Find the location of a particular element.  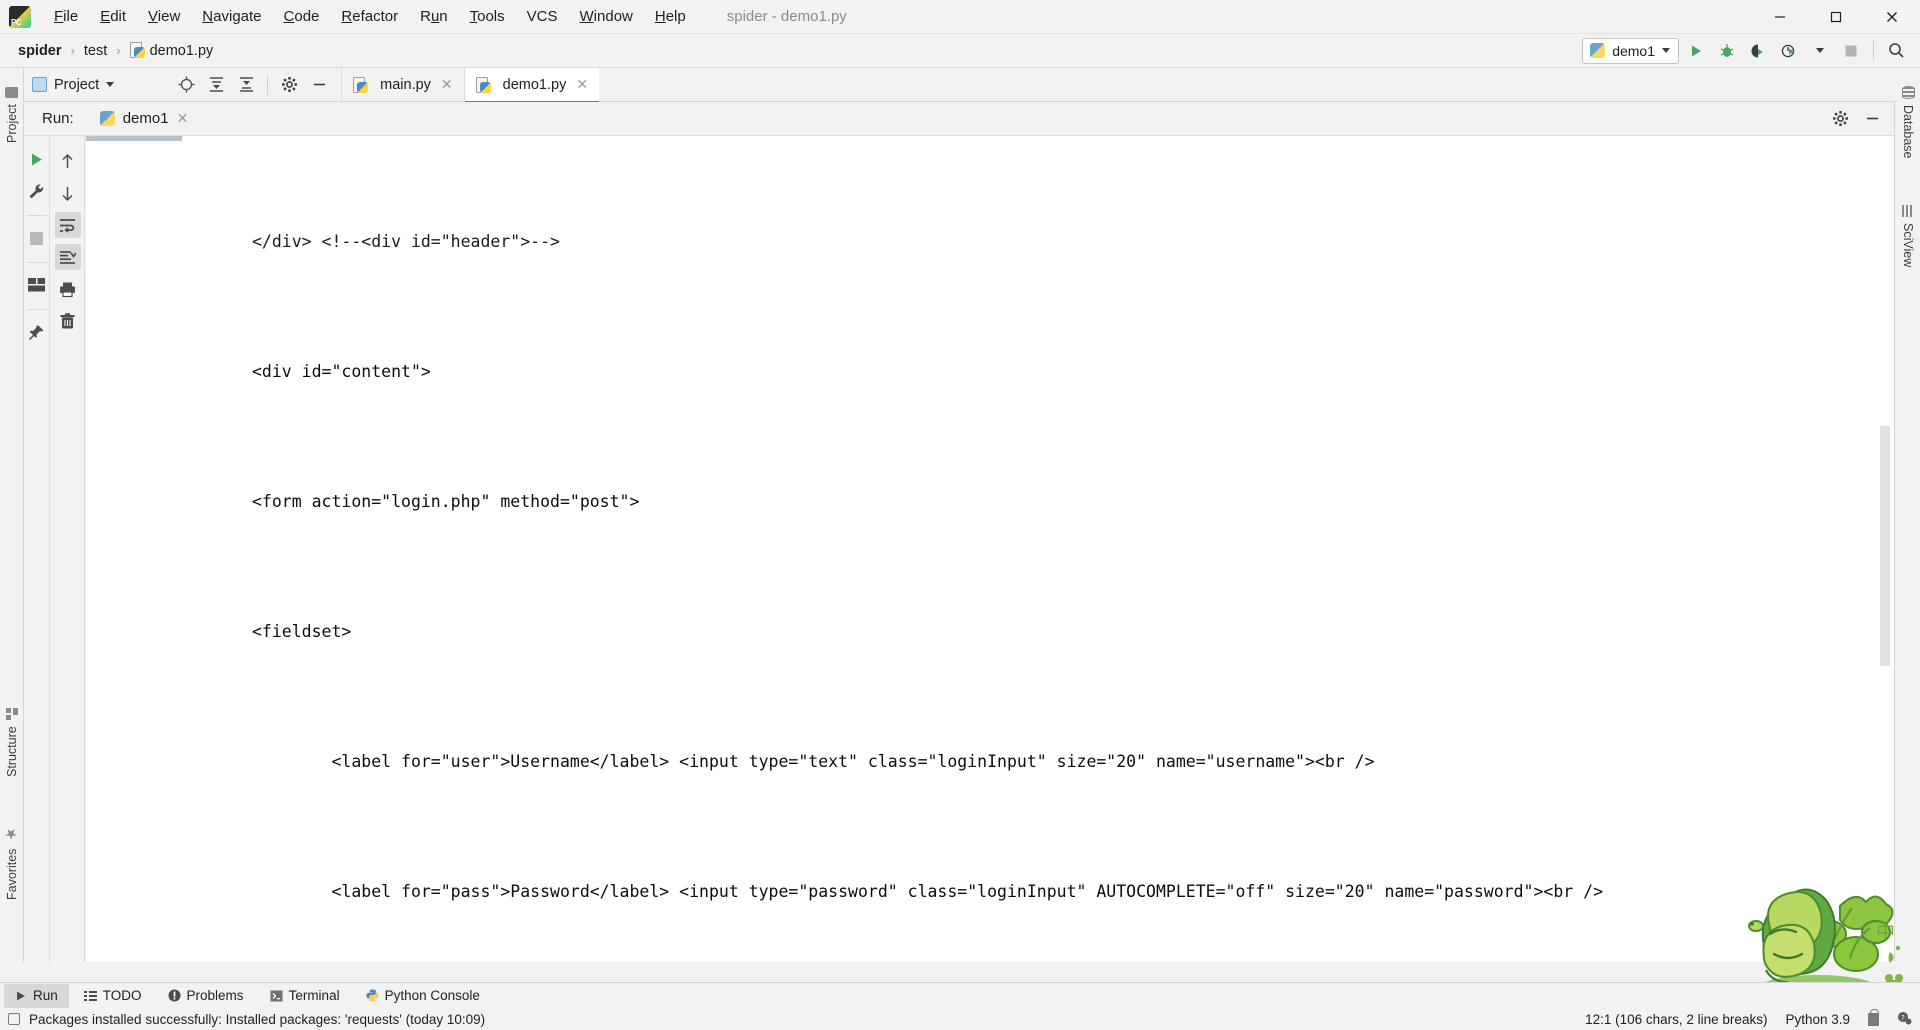

breadcrumb-item-file: demo1.py is located at coordinates (172, 50).